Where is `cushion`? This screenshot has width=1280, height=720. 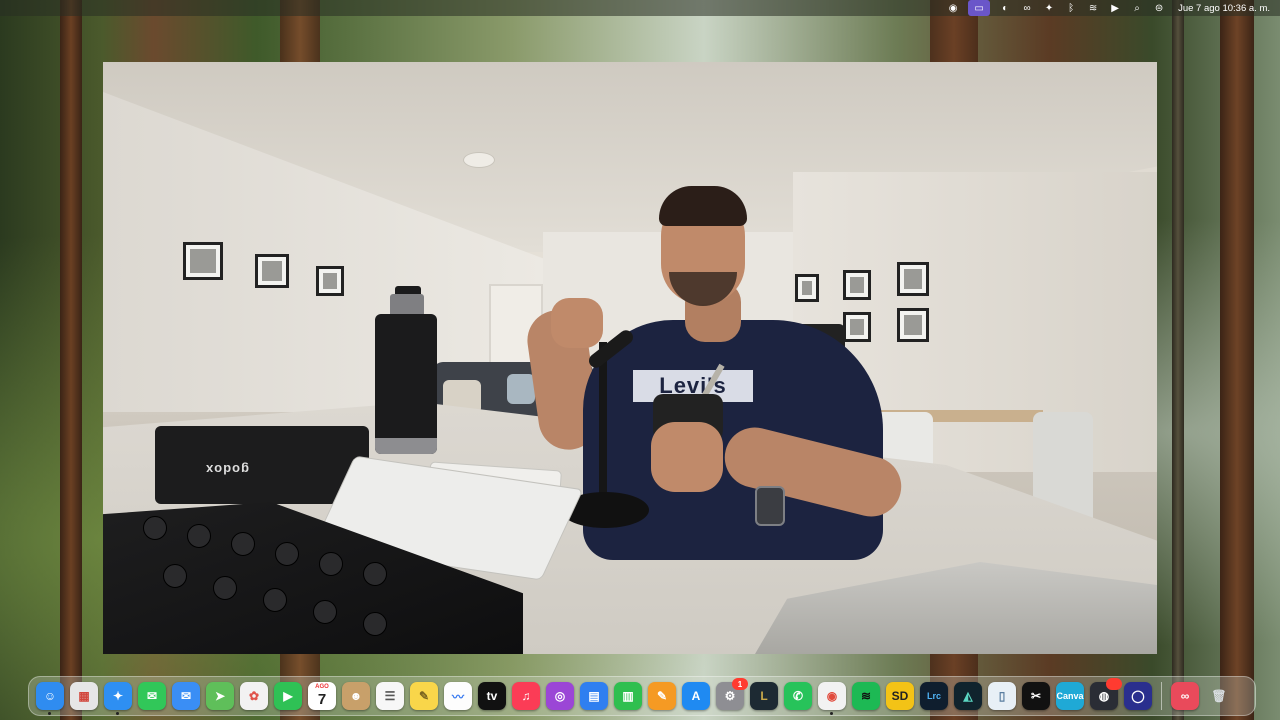 cushion is located at coordinates (521, 389).